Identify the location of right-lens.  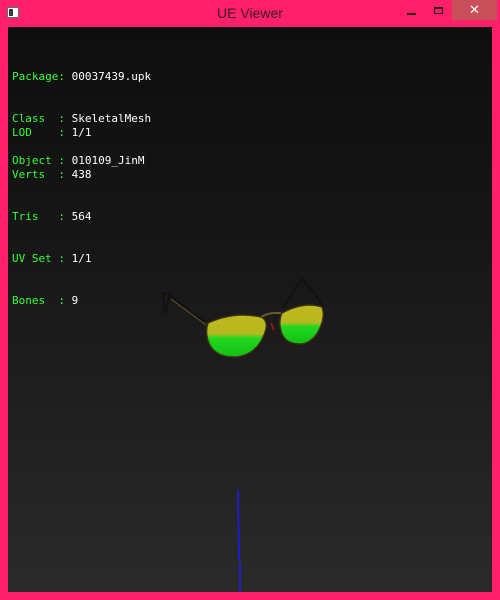
(301, 324).